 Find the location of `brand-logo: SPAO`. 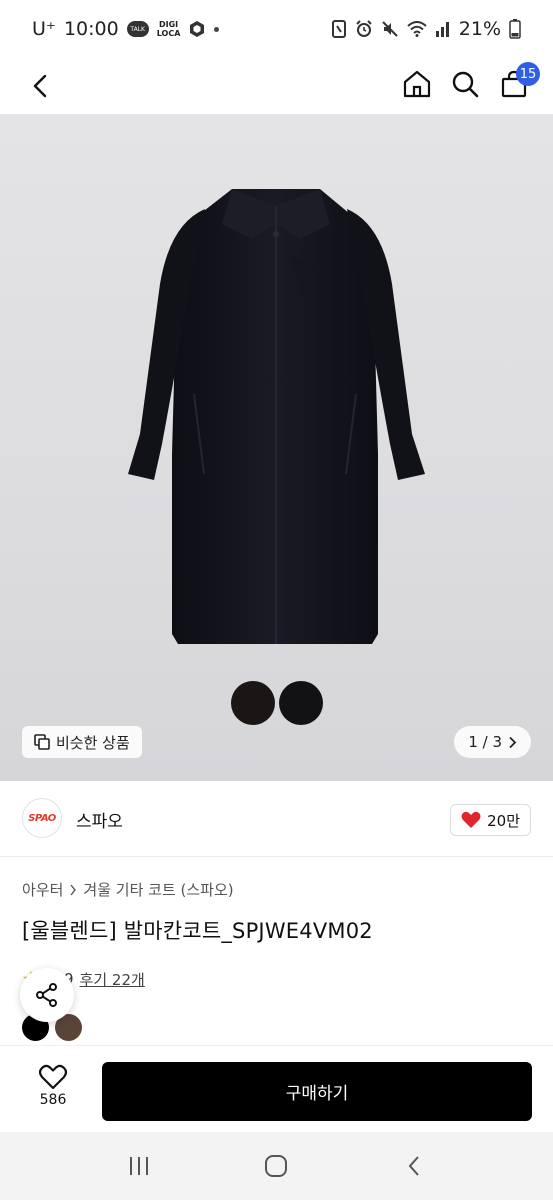

brand-logo: SPAO is located at coordinates (42, 818).